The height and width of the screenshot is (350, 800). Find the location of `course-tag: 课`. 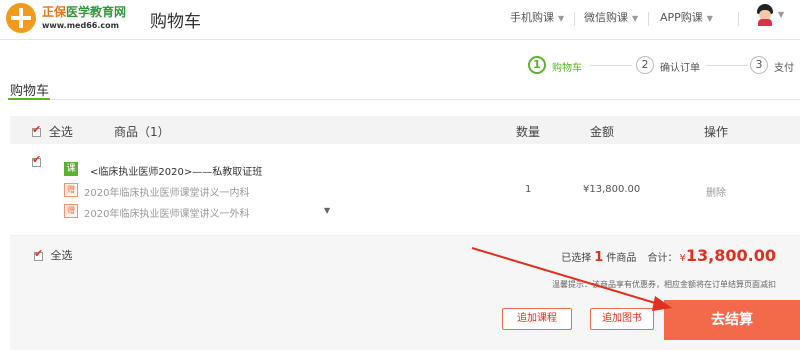

course-tag: 课 is located at coordinates (71, 169).